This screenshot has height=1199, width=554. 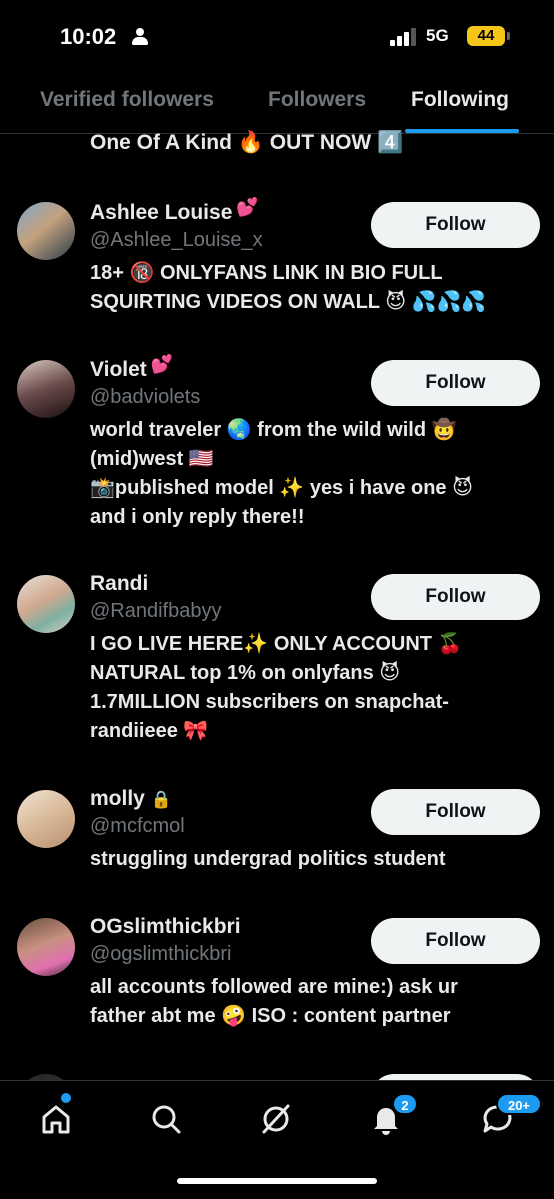 What do you see at coordinates (174, 211) in the screenshot?
I see `display-name: Ashlee Louise 💕` at bounding box center [174, 211].